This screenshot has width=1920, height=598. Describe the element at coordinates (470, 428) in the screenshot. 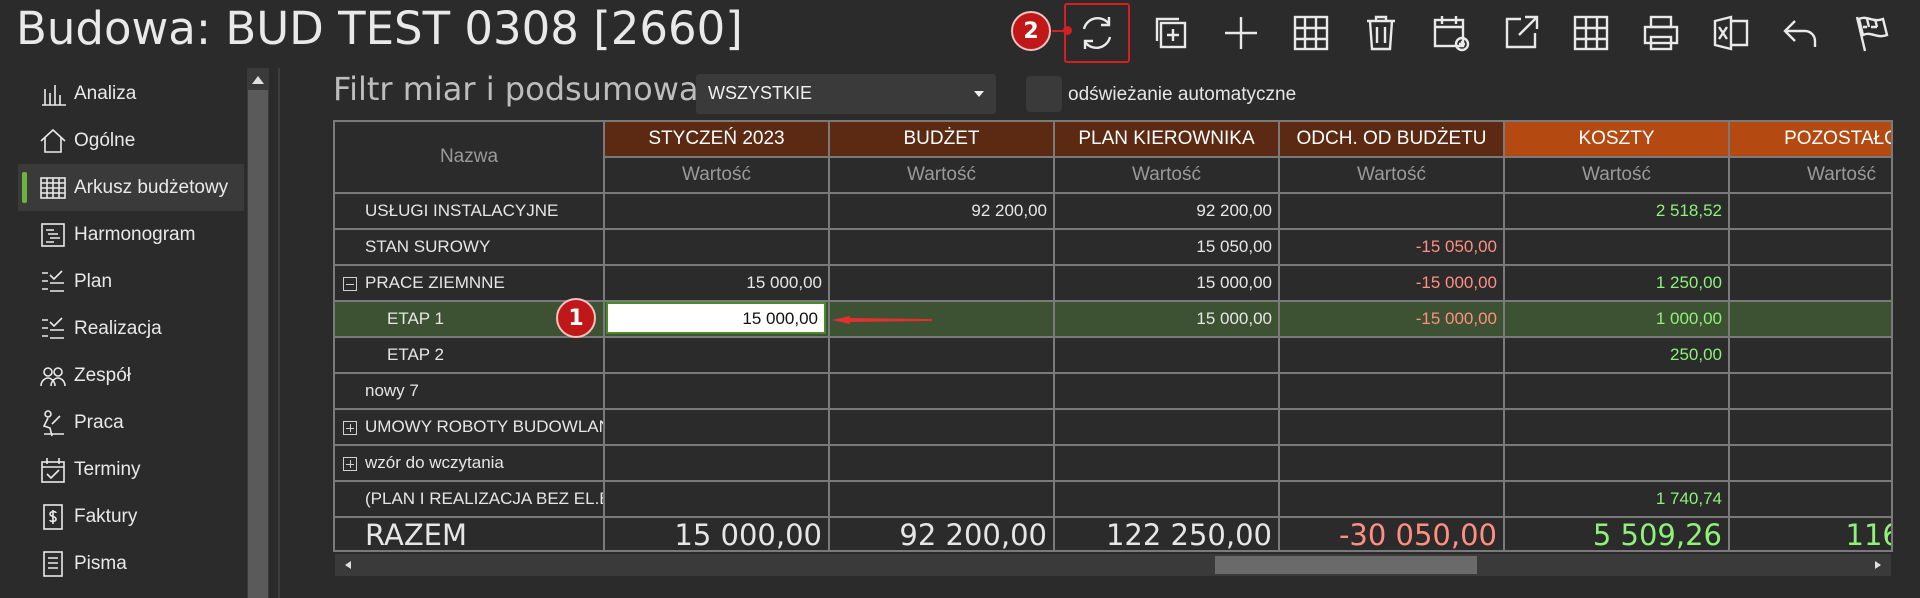

I see `table-row-name: UMOWY ROBOTY BUDOWLANE` at that location.